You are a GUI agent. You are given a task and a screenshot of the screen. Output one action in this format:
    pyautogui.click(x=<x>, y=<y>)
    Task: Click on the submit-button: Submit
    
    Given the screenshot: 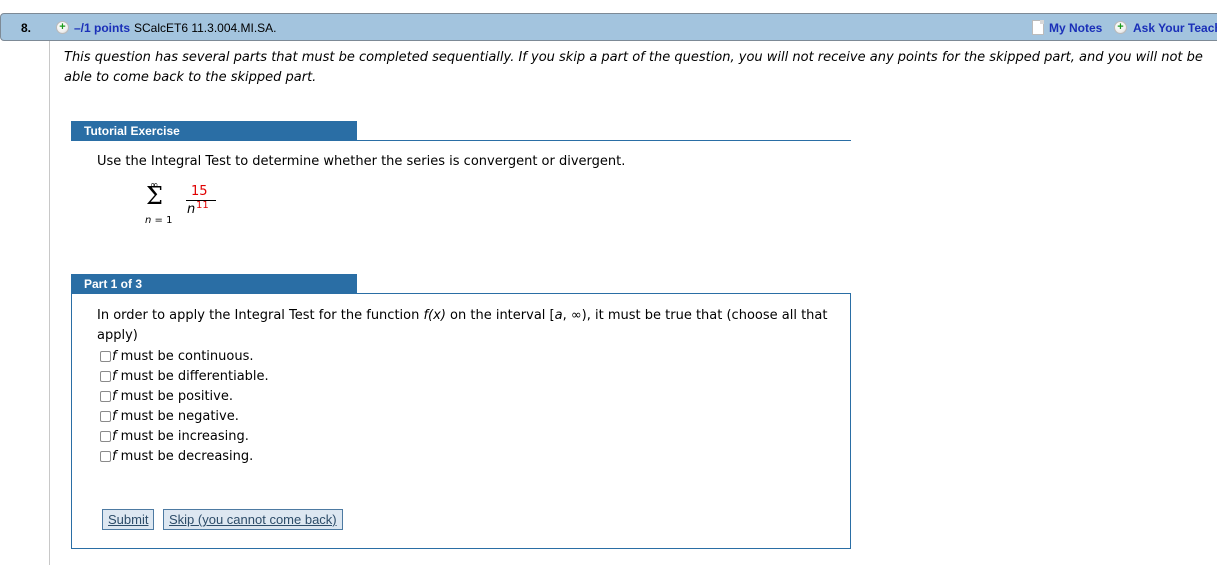 What is the action you would take?
    pyautogui.click(x=128, y=519)
    